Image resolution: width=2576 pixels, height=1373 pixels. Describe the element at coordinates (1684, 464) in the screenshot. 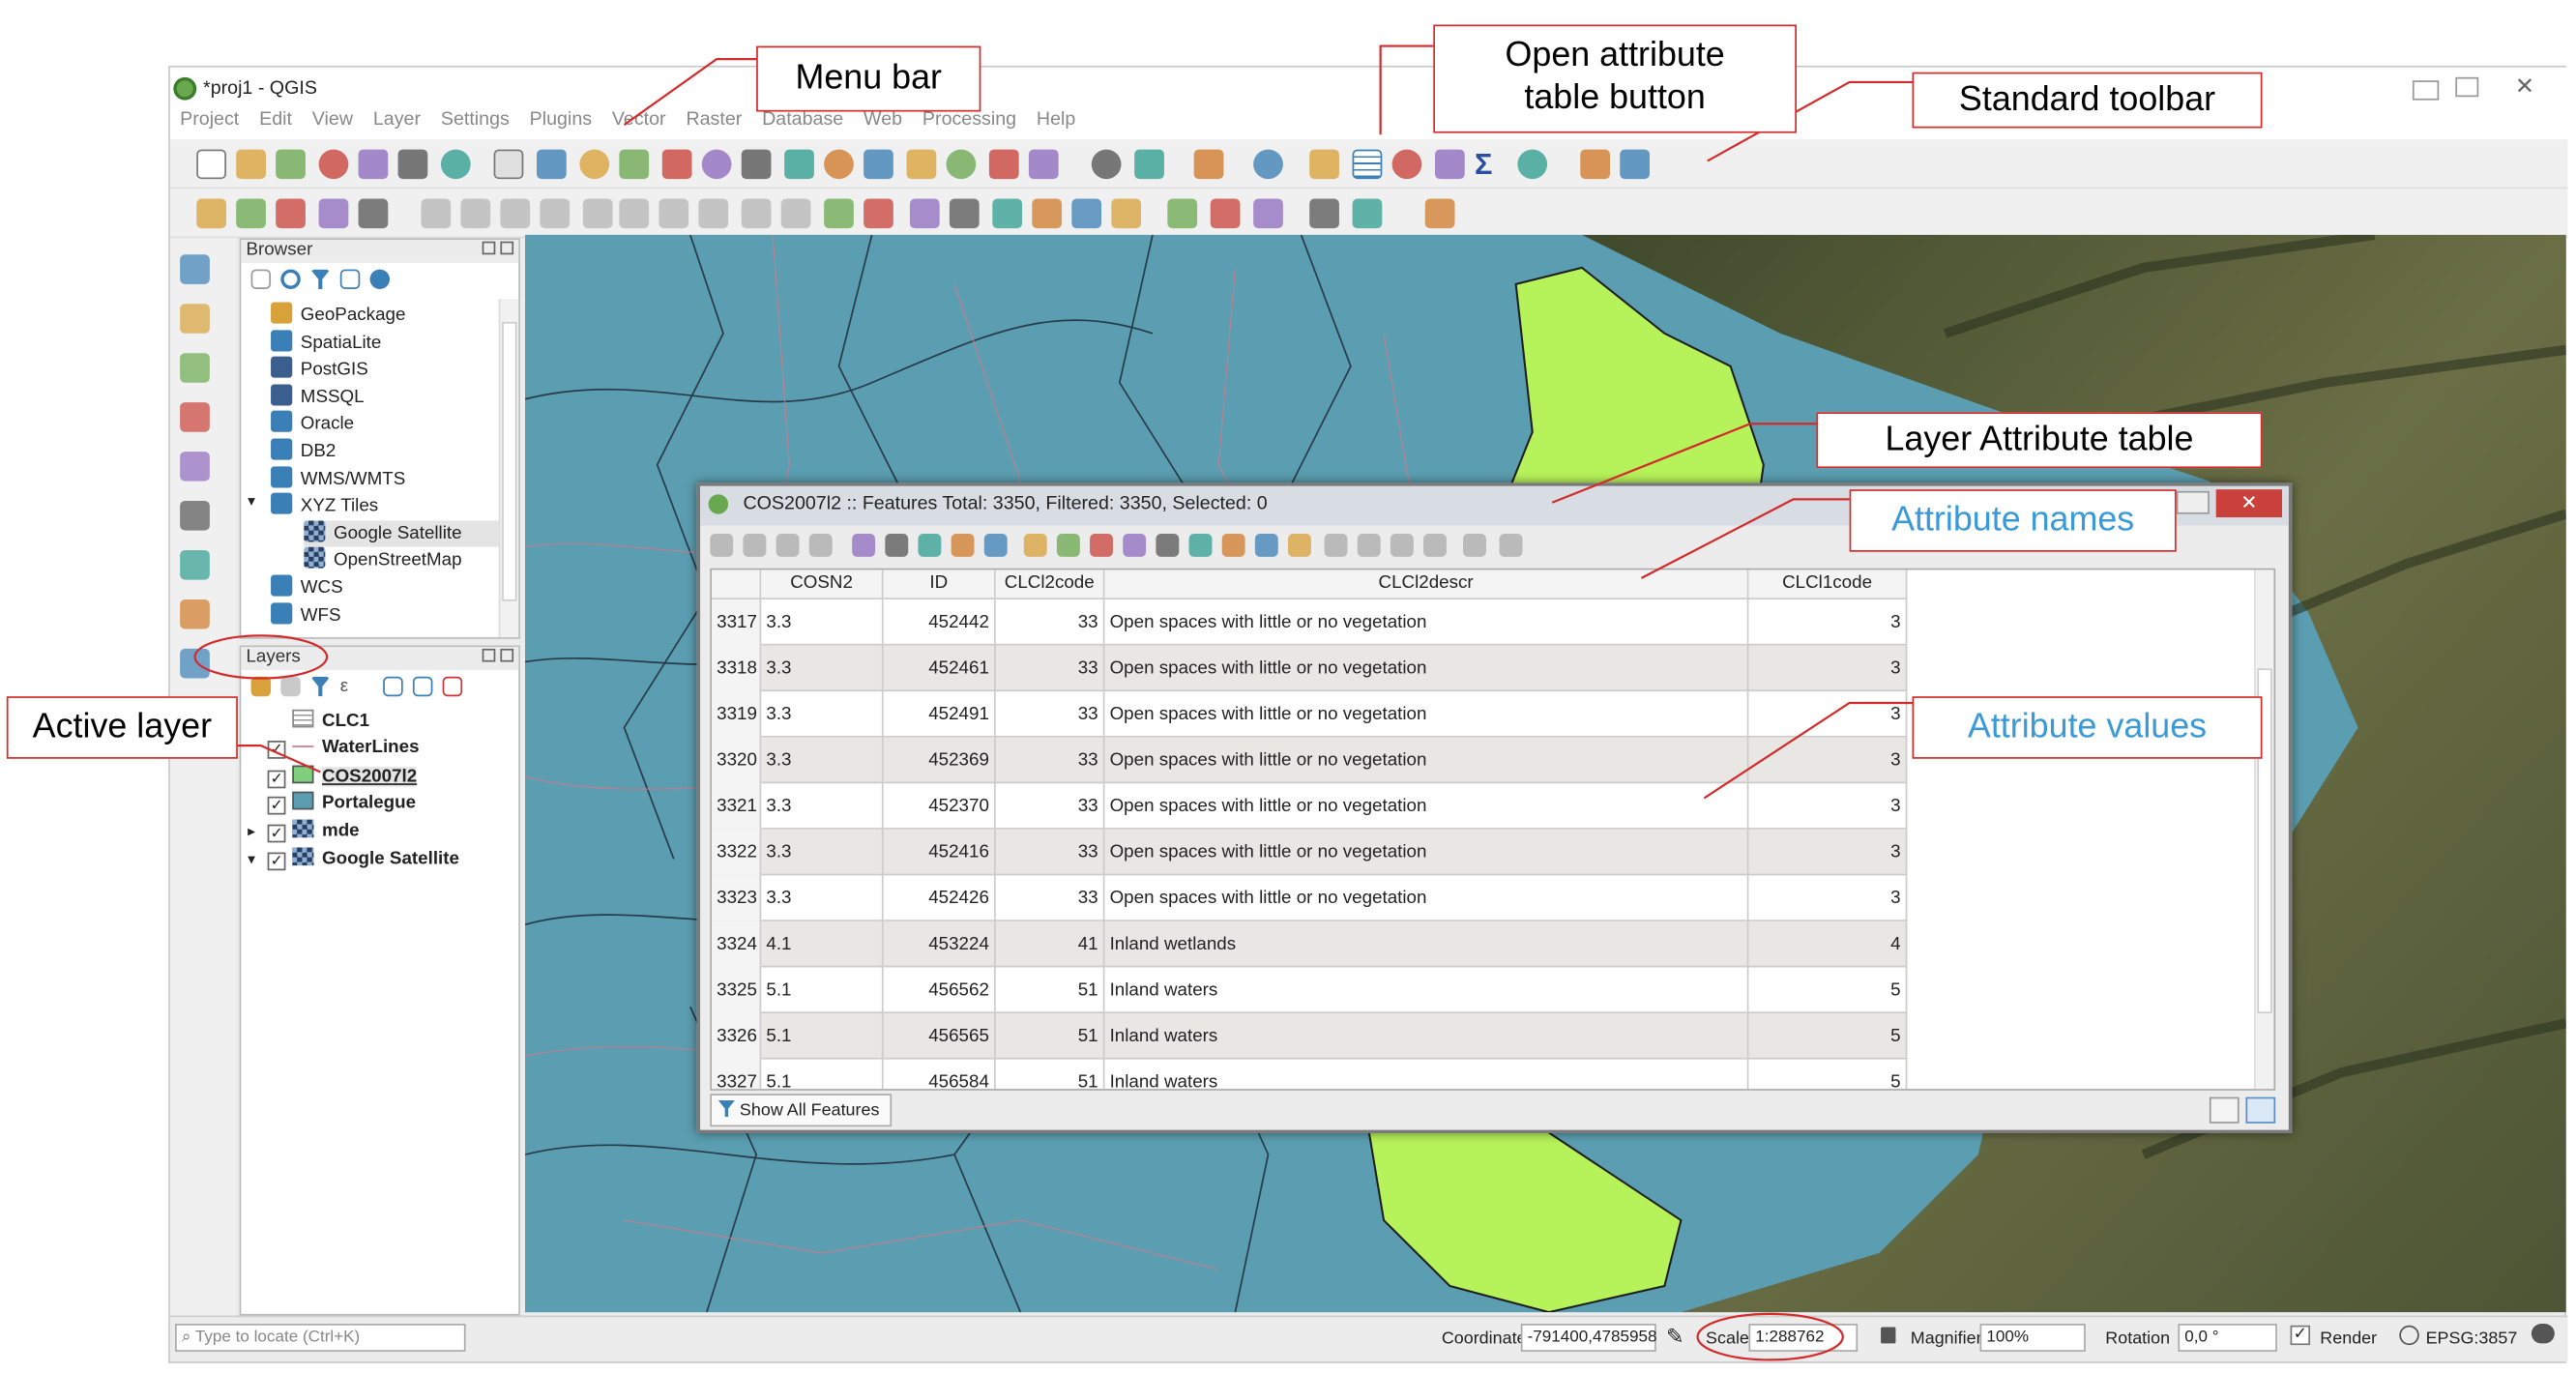

I see `leader-layer-attribute` at that location.